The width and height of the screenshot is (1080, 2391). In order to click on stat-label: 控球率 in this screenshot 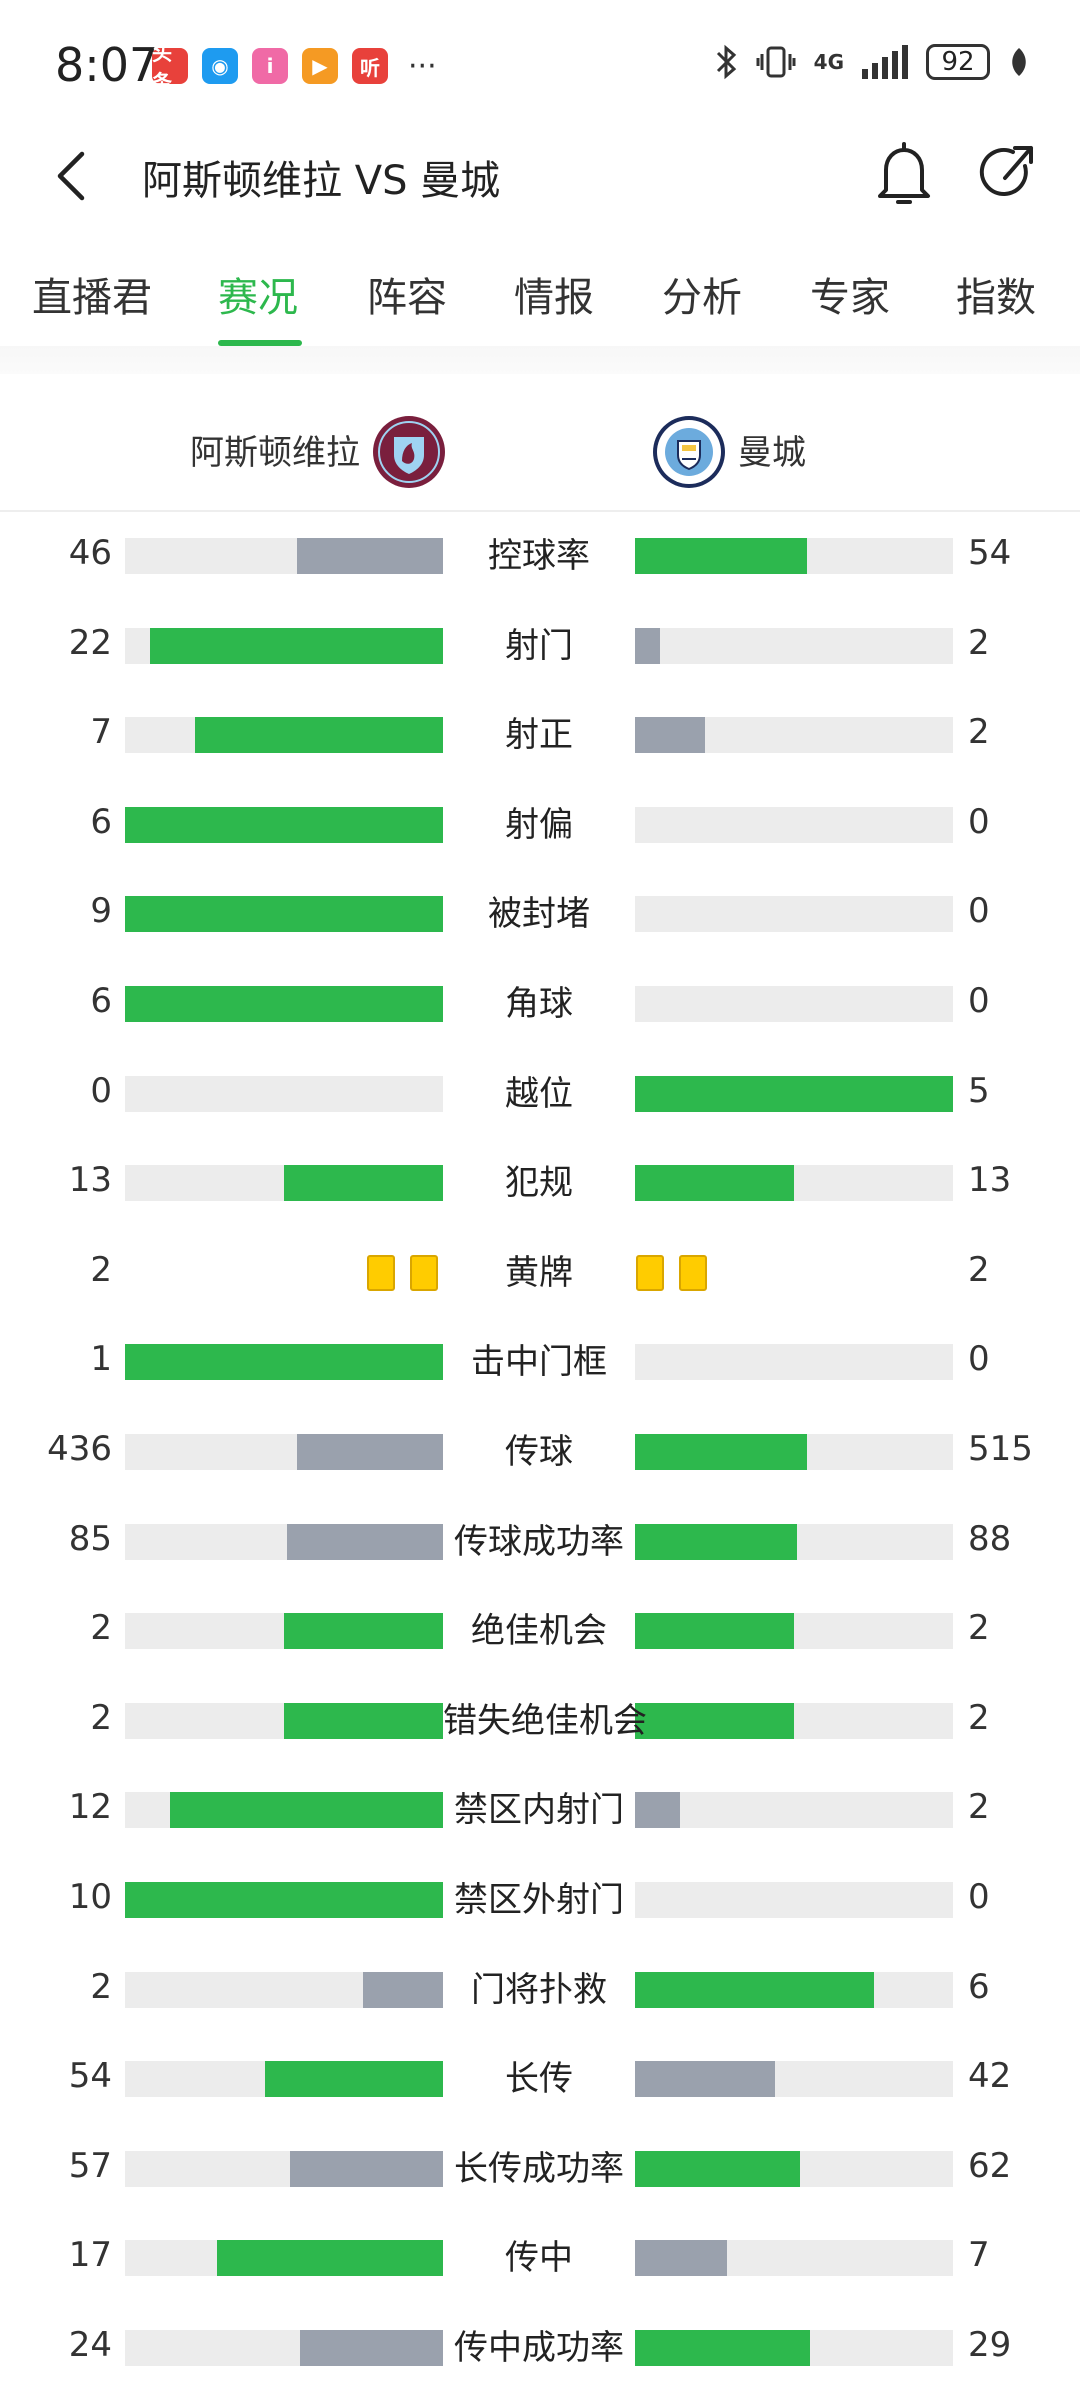, I will do `click(539, 556)`.